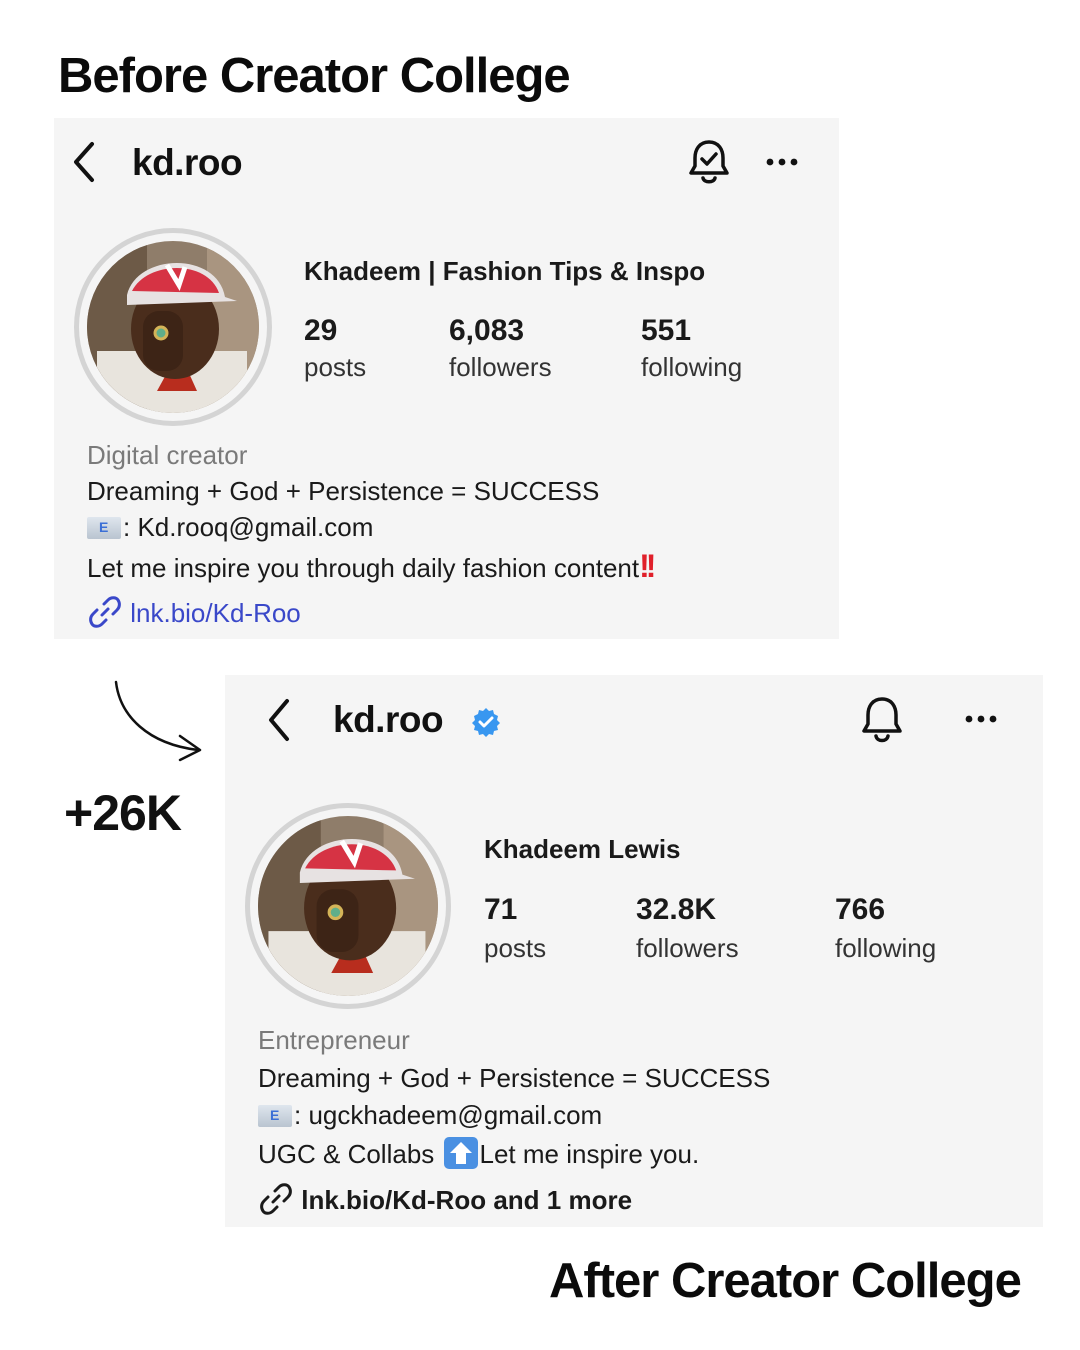  Describe the element at coordinates (486, 331) in the screenshot. I see `followers-count: 6,083` at that location.